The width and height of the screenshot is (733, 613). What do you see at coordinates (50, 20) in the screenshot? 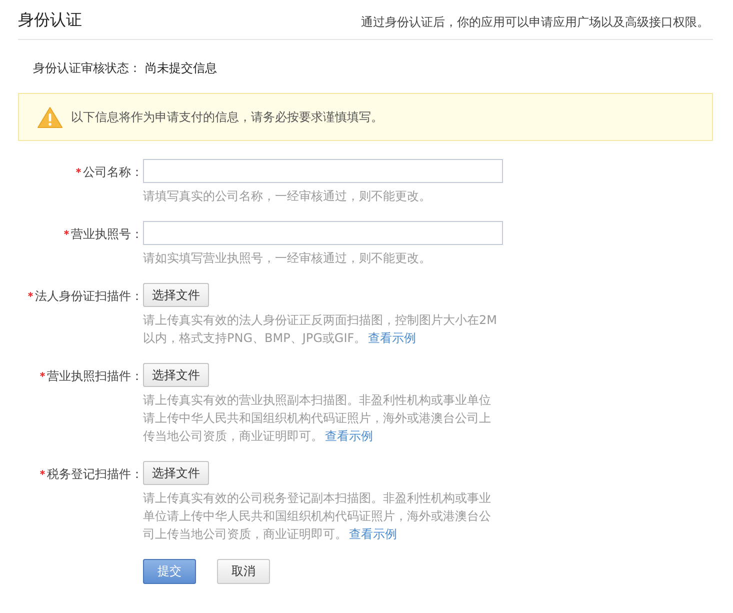
I see `page-title: 身份认证` at bounding box center [50, 20].